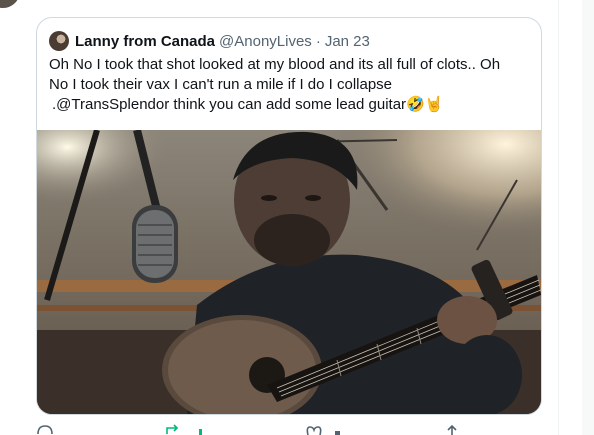  I want to click on timeline-divider, so click(558, 217).